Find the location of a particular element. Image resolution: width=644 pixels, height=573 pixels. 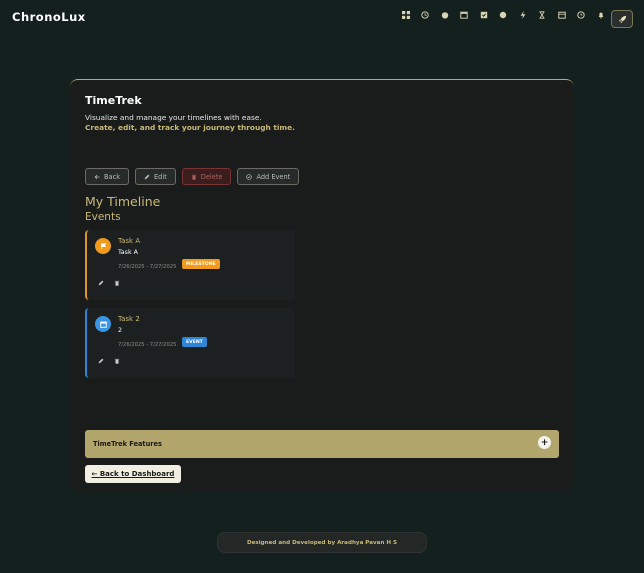

add-event-icon is located at coordinates (249, 176).